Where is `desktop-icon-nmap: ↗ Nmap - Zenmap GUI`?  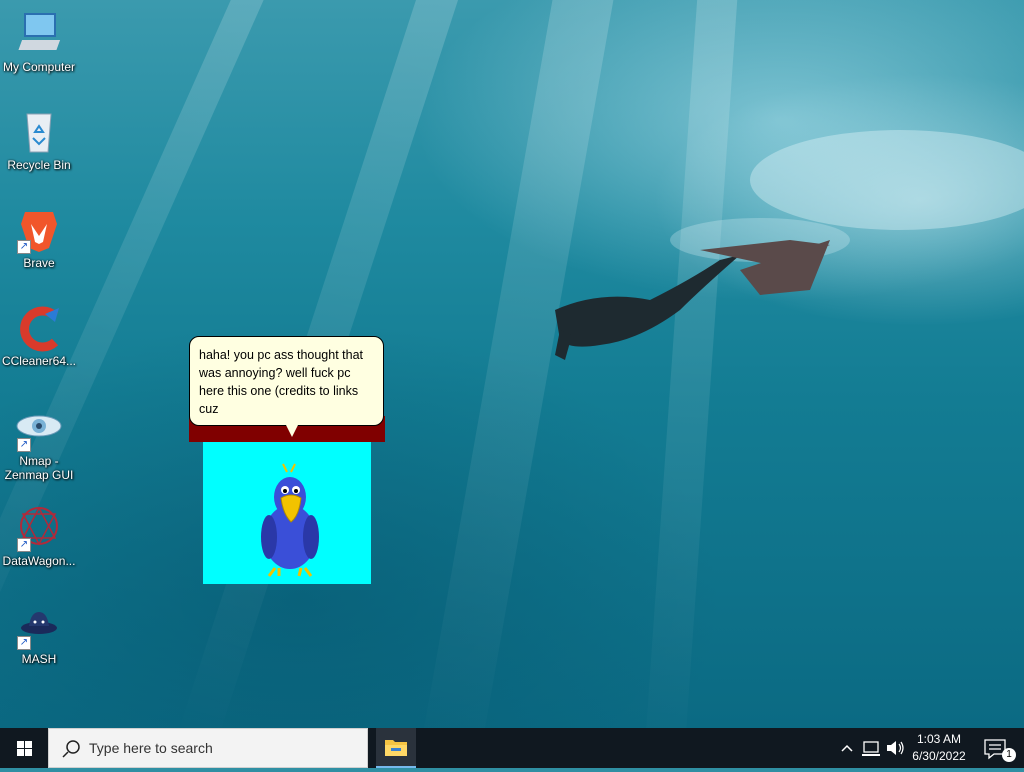
desktop-icon-nmap: ↗ Nmap - Zenmap GUI is located at coordinates (39, 443).